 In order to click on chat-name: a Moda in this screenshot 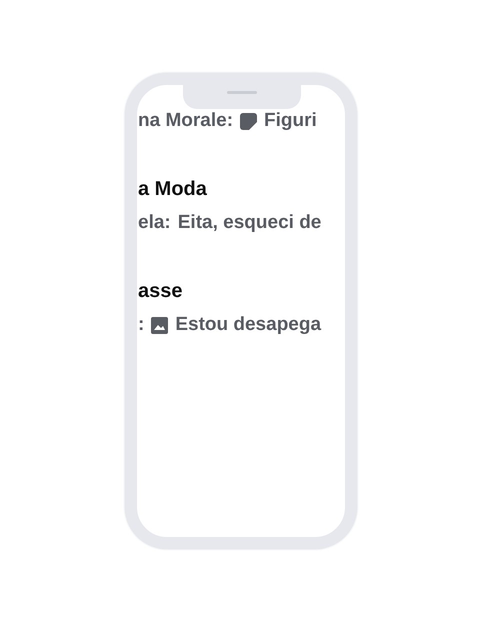, I will do `click(172, 189)`.